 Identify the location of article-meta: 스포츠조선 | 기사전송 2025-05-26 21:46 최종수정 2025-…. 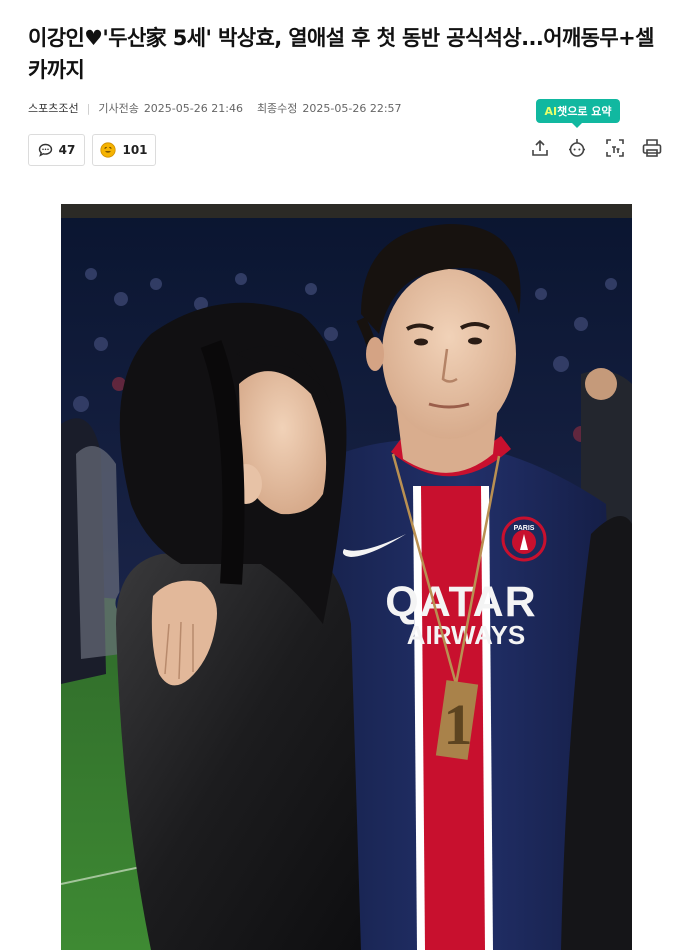
(215, 108).